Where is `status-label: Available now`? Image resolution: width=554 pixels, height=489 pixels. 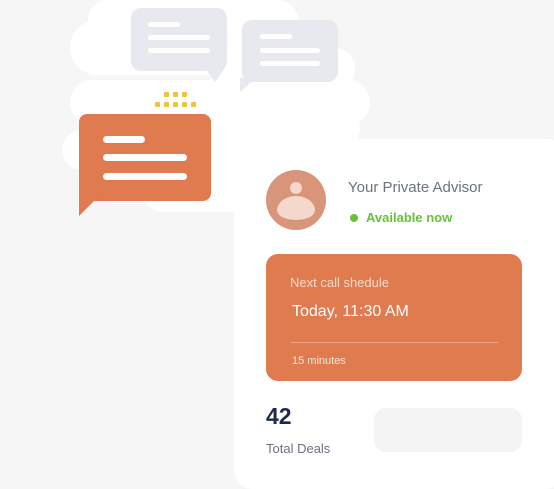
status-label: Available now is located at coordinates (409, 217).